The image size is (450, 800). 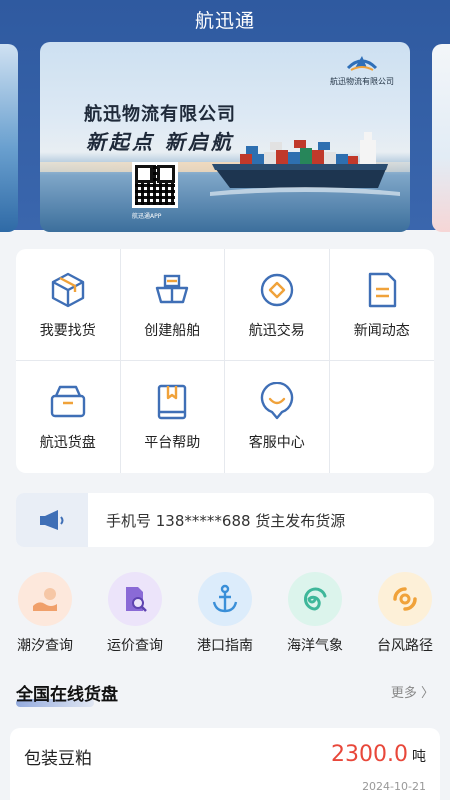 What do you see at coordinates (394, 786) in the screenshot?
I see `cargo-date: 2024-10-21` at bounding box center [394, 786].